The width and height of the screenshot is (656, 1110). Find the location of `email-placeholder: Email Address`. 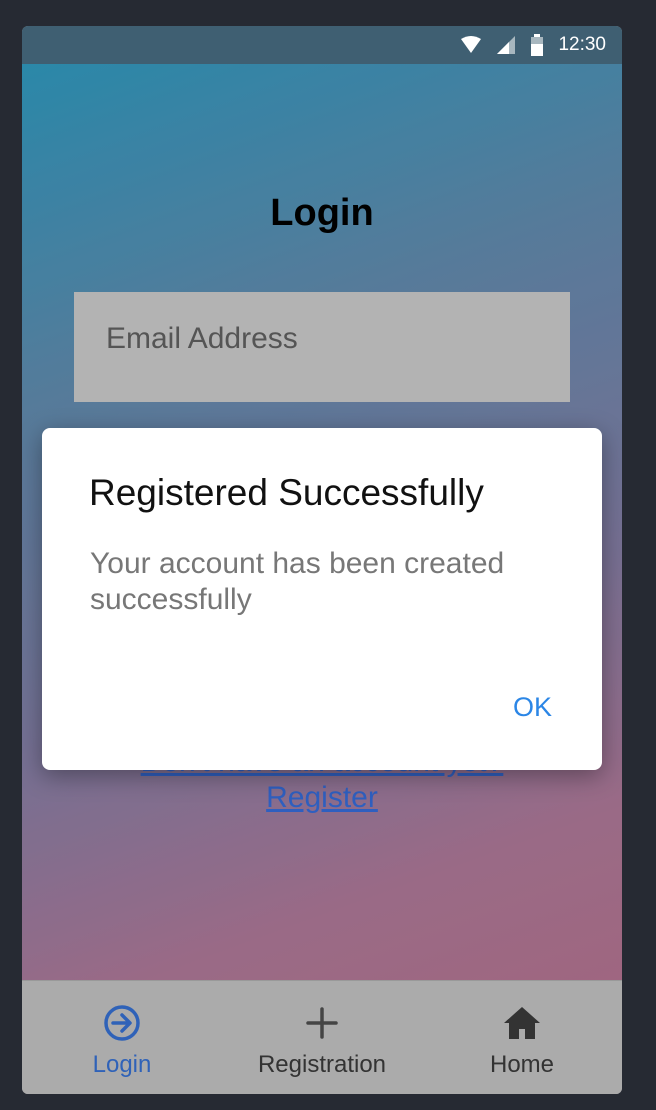

email-placeholder: Email Address is located at coordinates (202, 338).